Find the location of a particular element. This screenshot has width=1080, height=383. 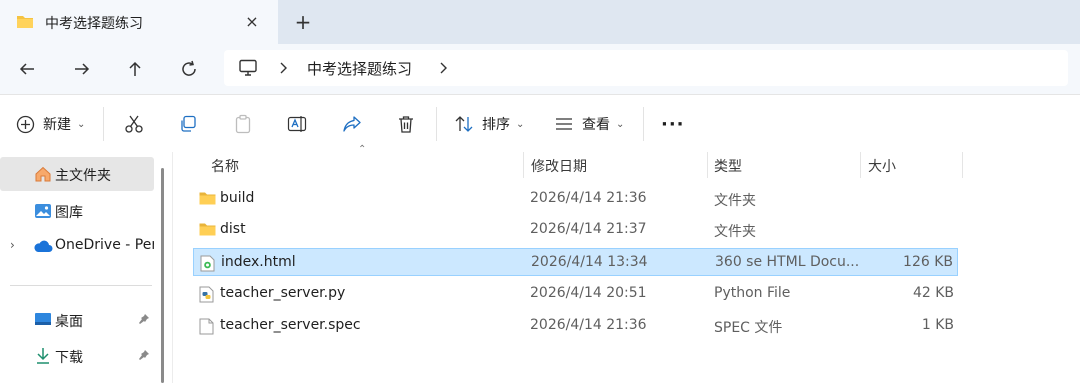

copy-icon is located at coordinates (188, 123).